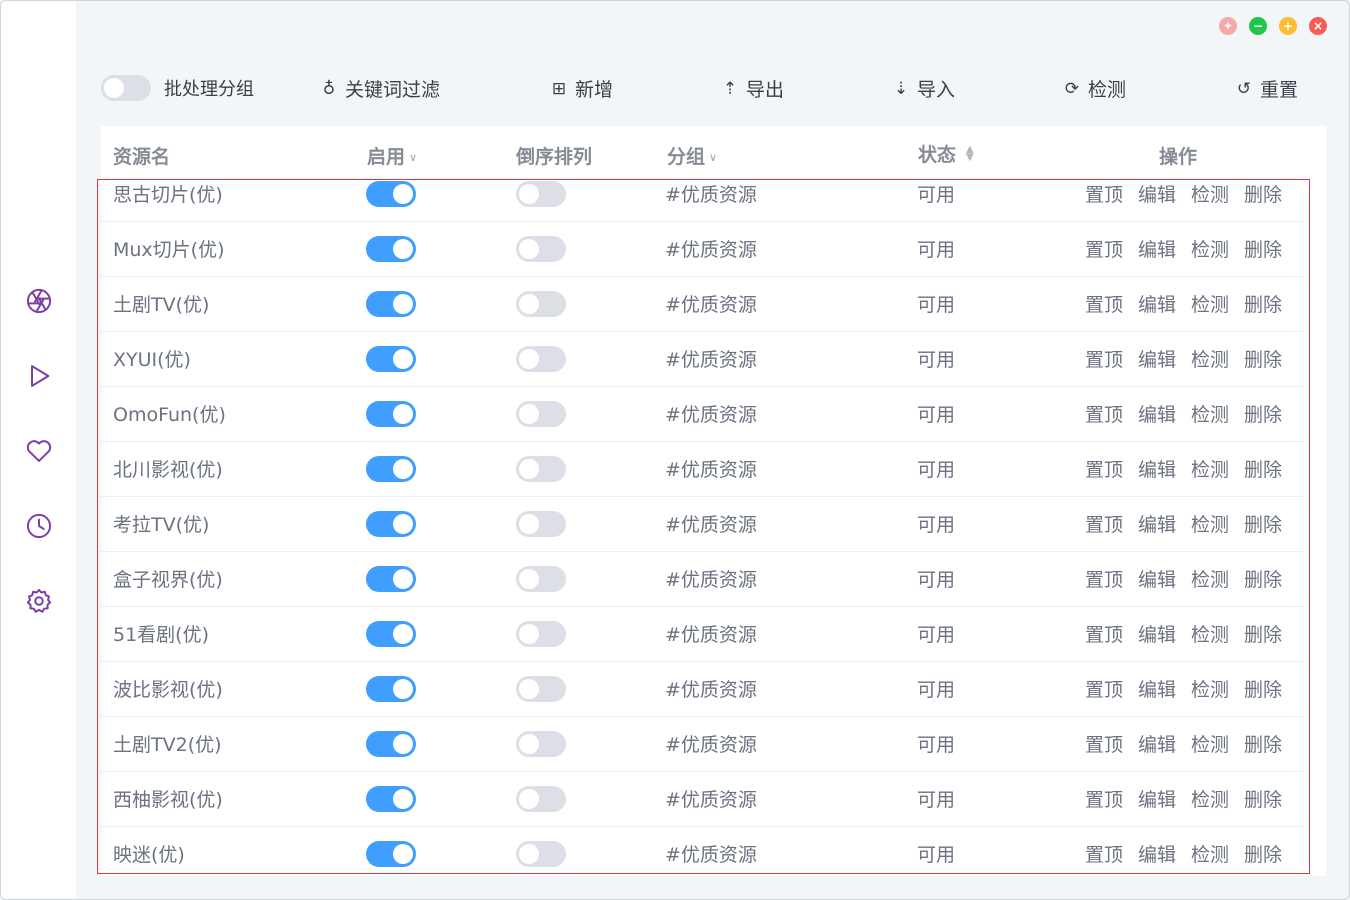 This screenshot has height=900, width=1350. I want to click on add-button: ⊞ 新增, so click(581, 88).